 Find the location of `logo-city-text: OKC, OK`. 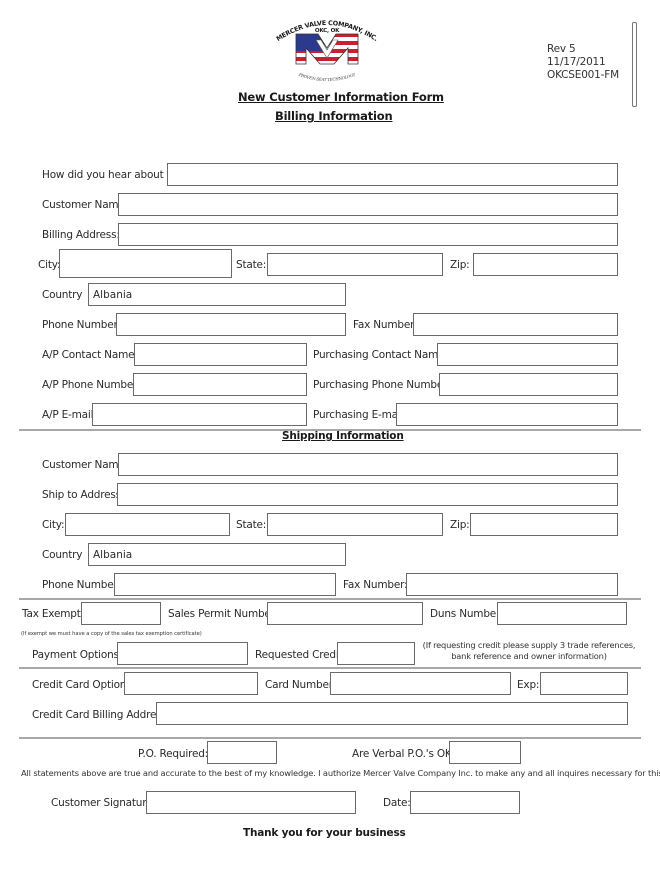

logo-city-text: OKC, OK is located at coordinates (327, 31).